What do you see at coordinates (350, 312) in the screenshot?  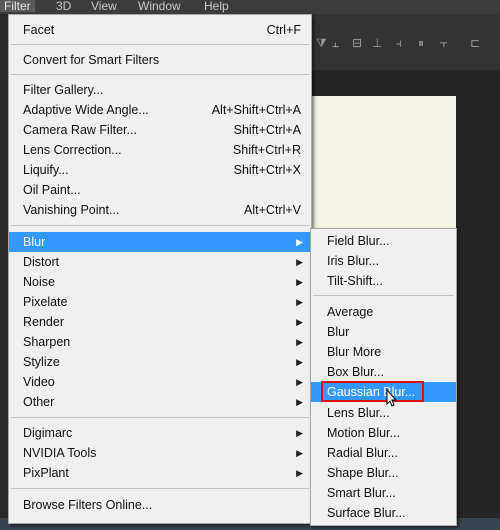 I see `submenu-item-label: Average` at bounding box center [350, 312].